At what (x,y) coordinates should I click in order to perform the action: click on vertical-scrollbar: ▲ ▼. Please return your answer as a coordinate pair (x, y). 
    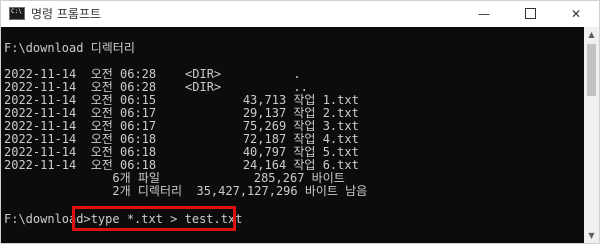
    Looking at the image, I should click on (591, 135).